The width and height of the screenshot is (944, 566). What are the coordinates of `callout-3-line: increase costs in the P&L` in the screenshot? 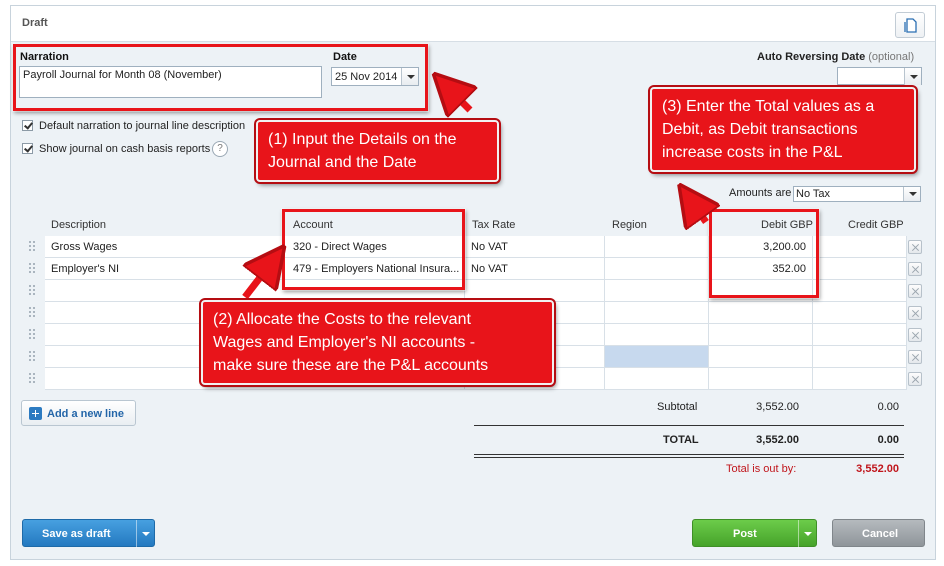 It's located at (752, 152).